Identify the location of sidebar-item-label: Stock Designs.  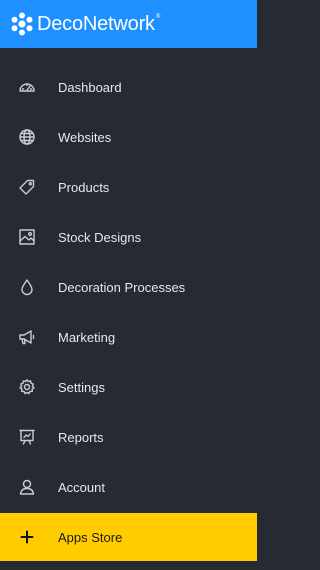
(100, 237).